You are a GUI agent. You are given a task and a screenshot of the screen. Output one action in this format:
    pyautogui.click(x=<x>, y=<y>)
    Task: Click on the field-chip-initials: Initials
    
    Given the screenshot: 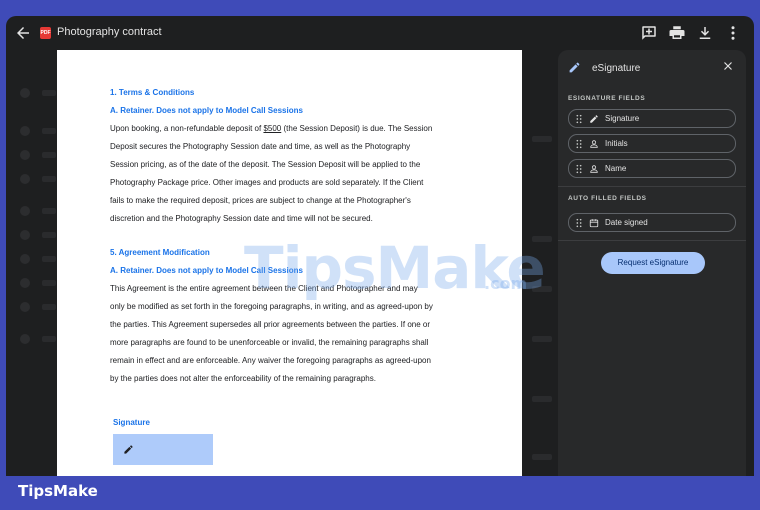 What is the action you would take?
    pyautogui.click(x=652, y=143)
    